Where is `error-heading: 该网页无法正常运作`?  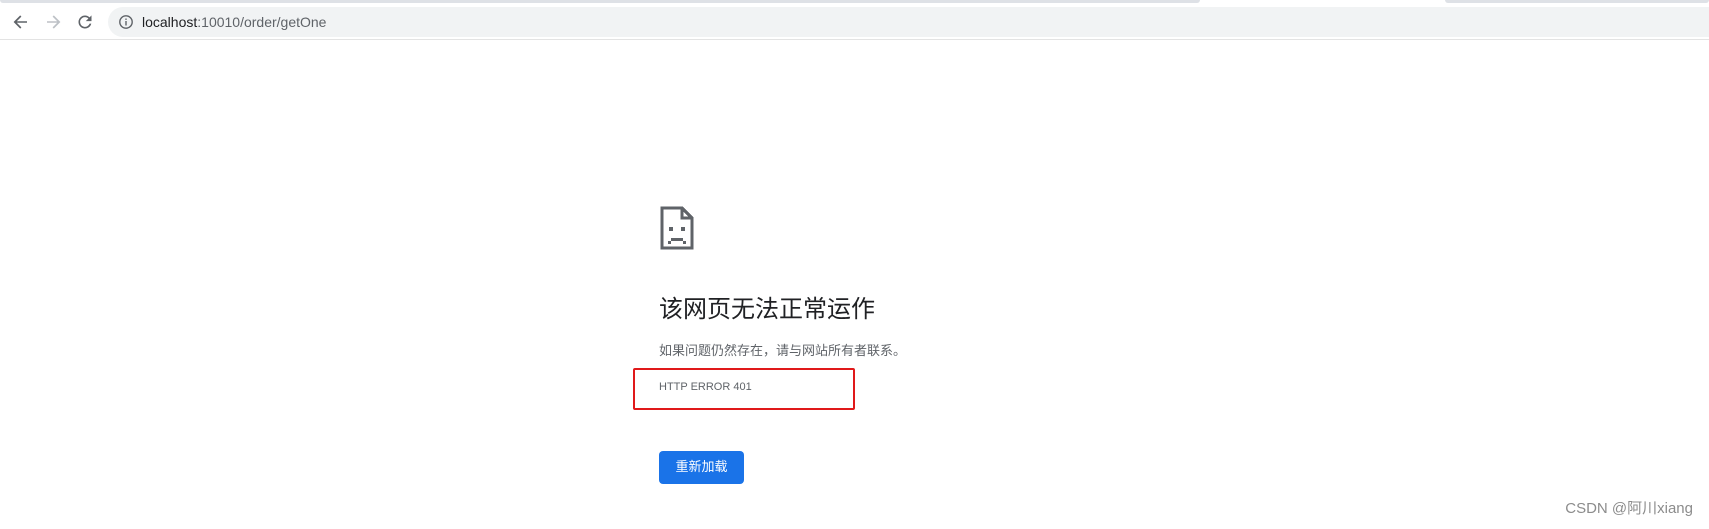
error-heading: 该网页无法正常运作 is located at coordinates (767, 309).